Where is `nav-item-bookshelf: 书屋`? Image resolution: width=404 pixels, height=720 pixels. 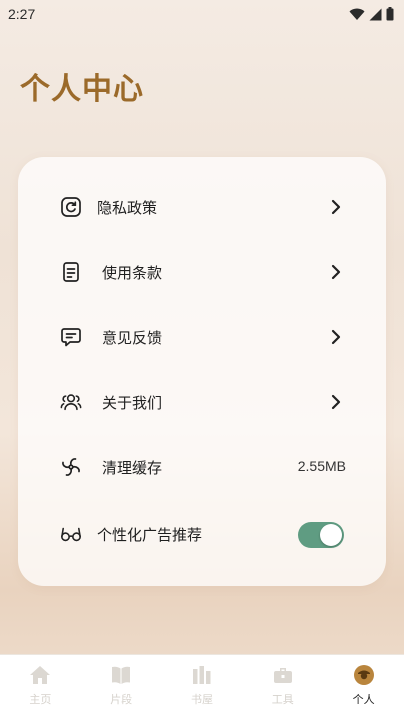
nav-item-bookshelf: 书屋 is located at coordinates (202, 687).